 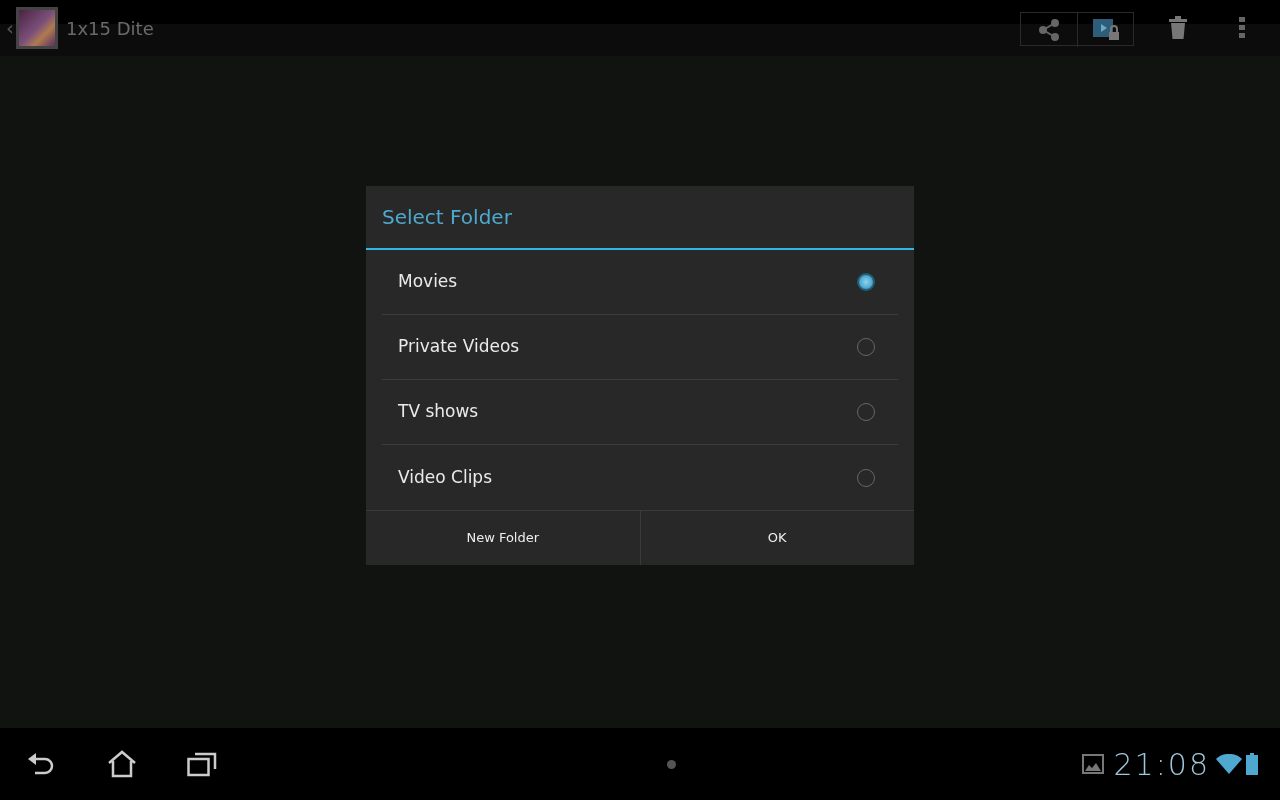 I want to click on page-dot, so click(x=672, y=764).